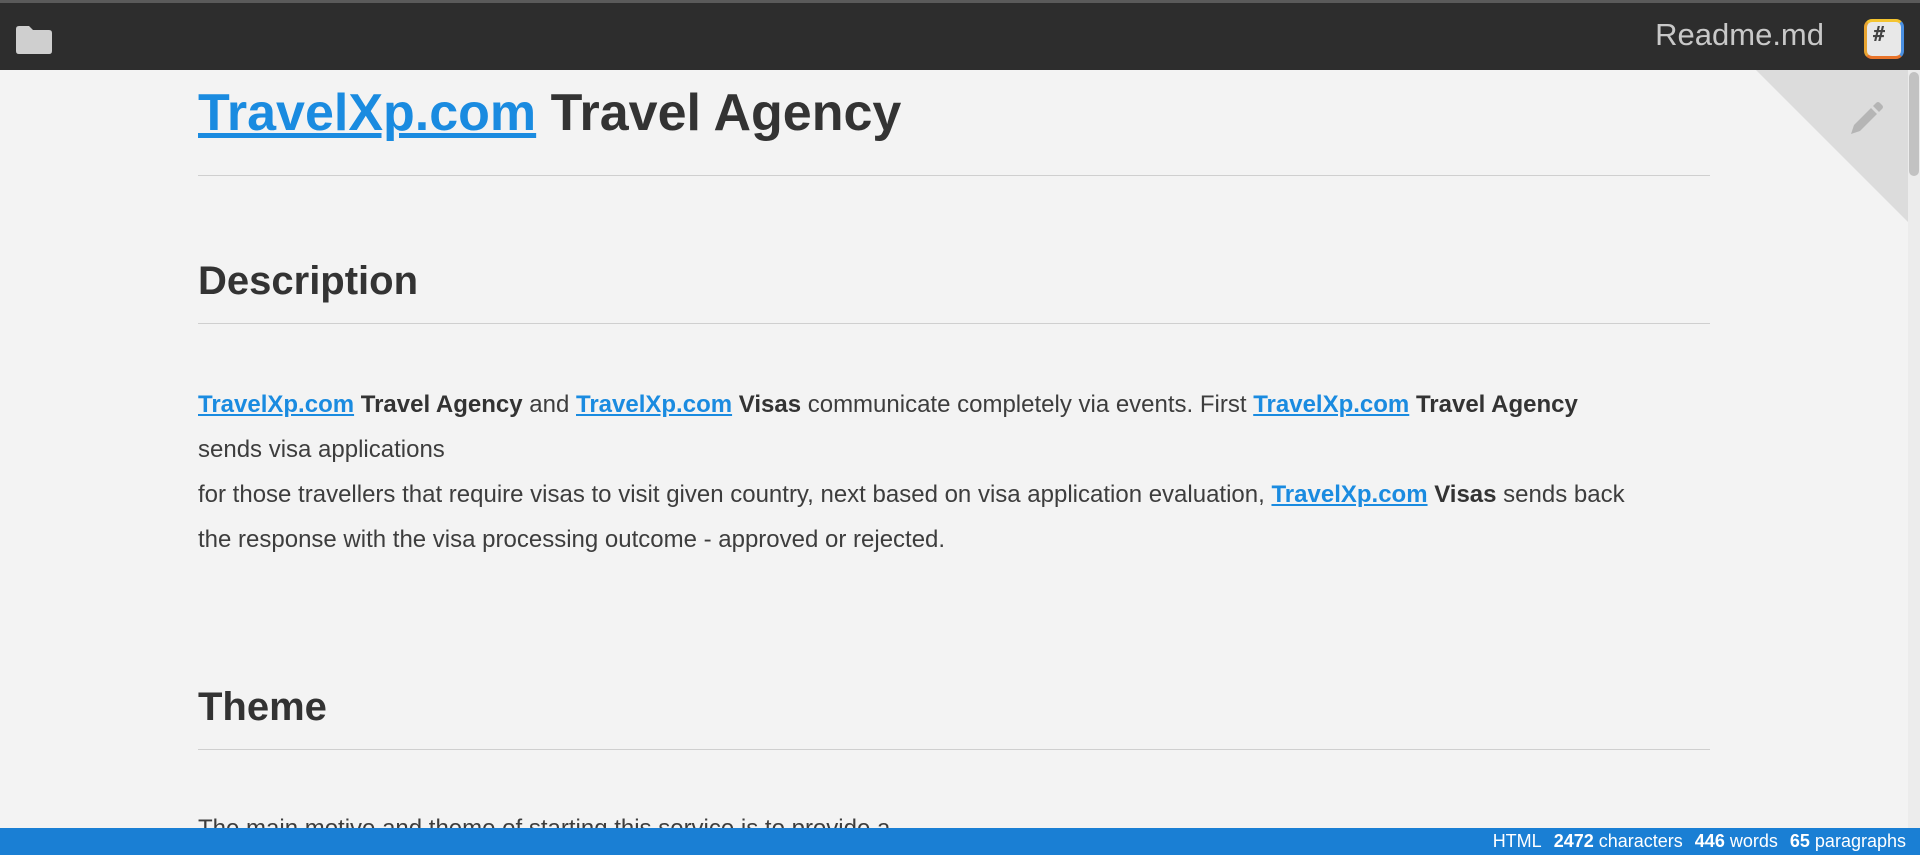  I want to click on paragraphs-label: paragraphs, so click(1860, 841).